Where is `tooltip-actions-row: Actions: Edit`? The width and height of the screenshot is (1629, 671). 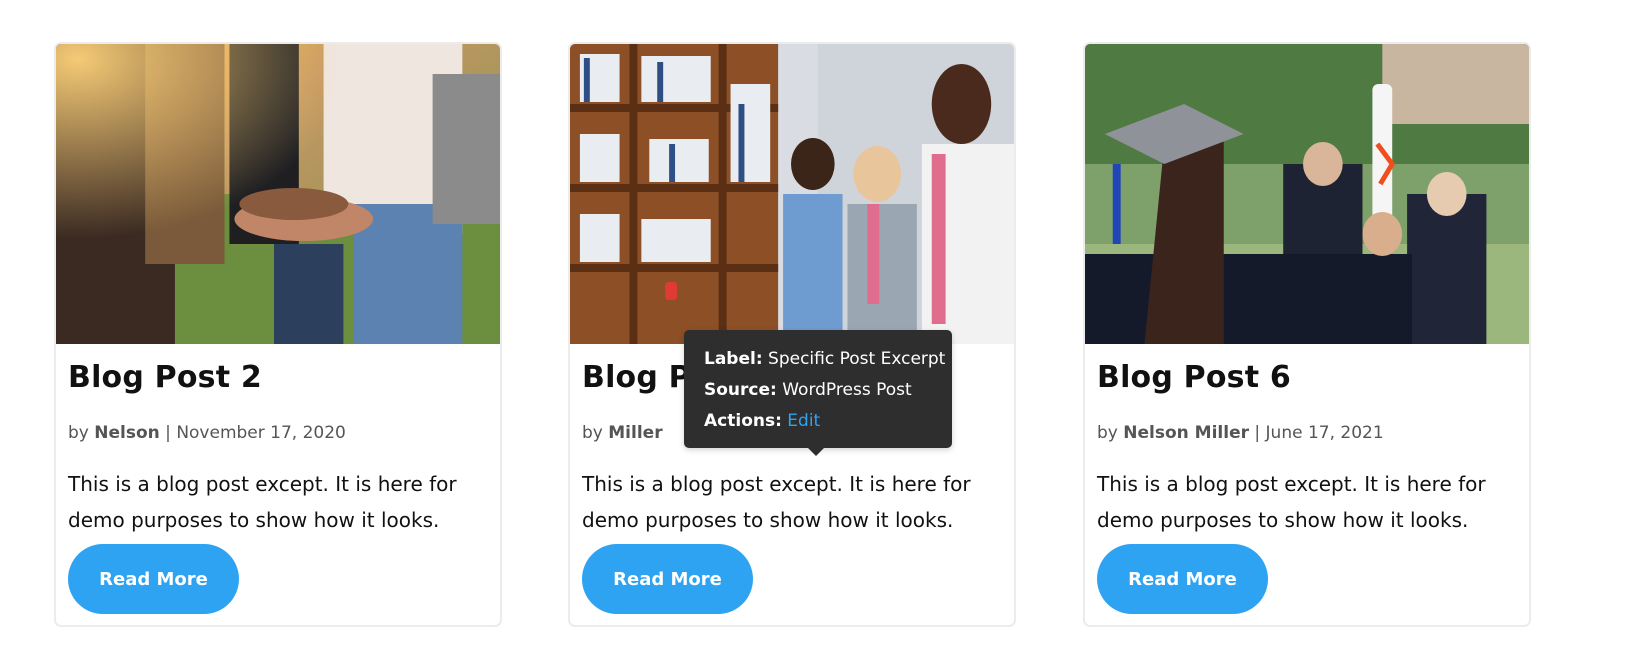
tooltip-actions-row: Actions: Edit is located at coordinates (818, 421).